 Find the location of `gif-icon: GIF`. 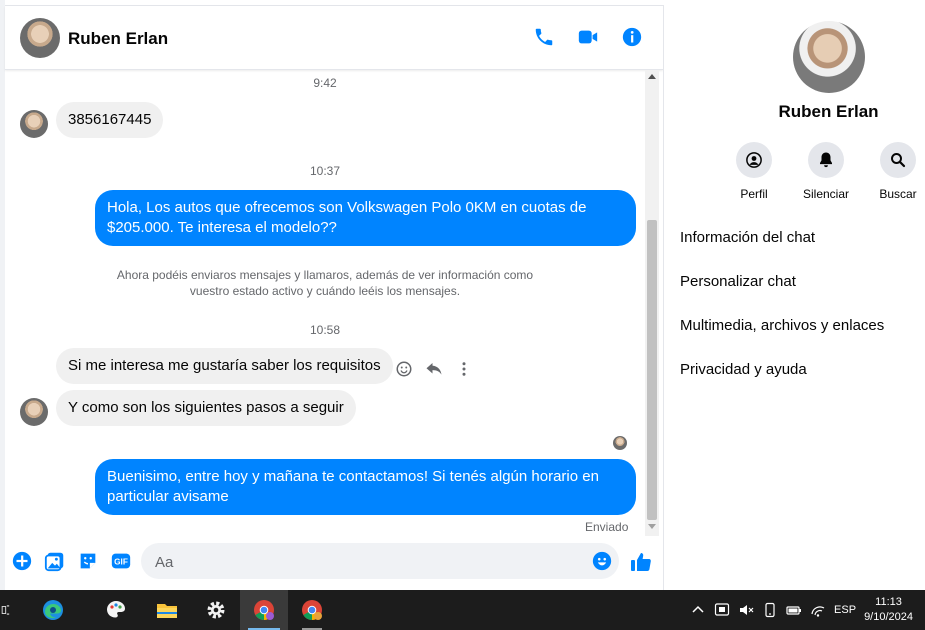

gif-icon: GIF is located at coordinates (121, 561).